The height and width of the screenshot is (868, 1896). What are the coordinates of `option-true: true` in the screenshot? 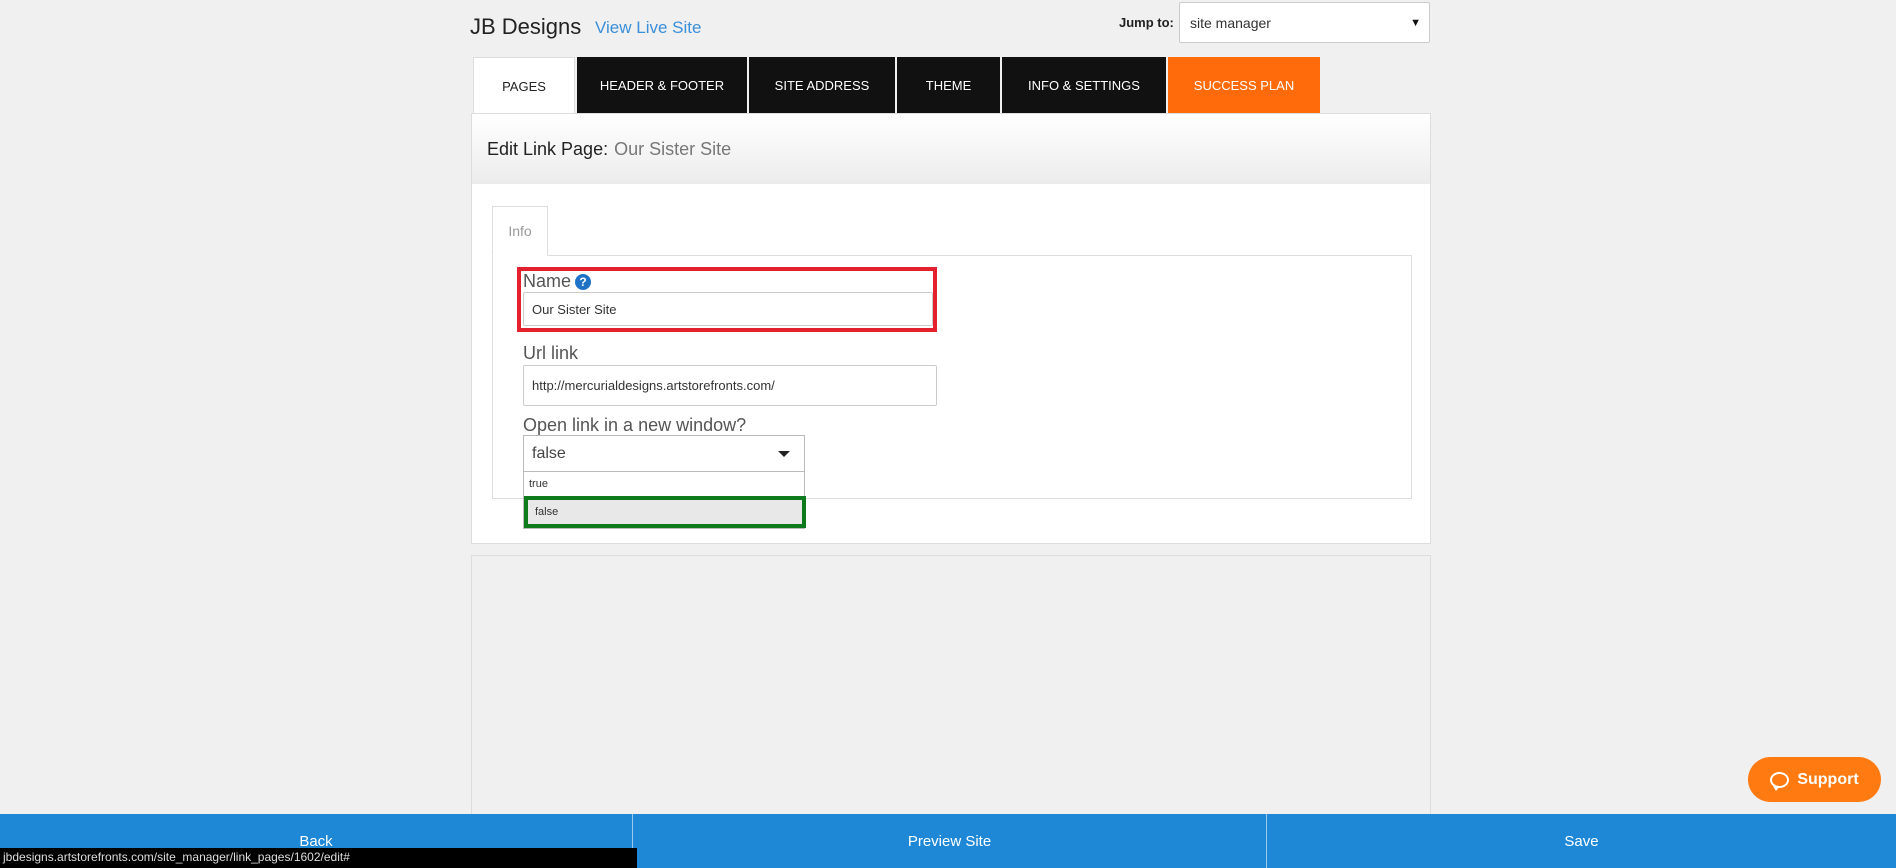 It's located at (664, 484).